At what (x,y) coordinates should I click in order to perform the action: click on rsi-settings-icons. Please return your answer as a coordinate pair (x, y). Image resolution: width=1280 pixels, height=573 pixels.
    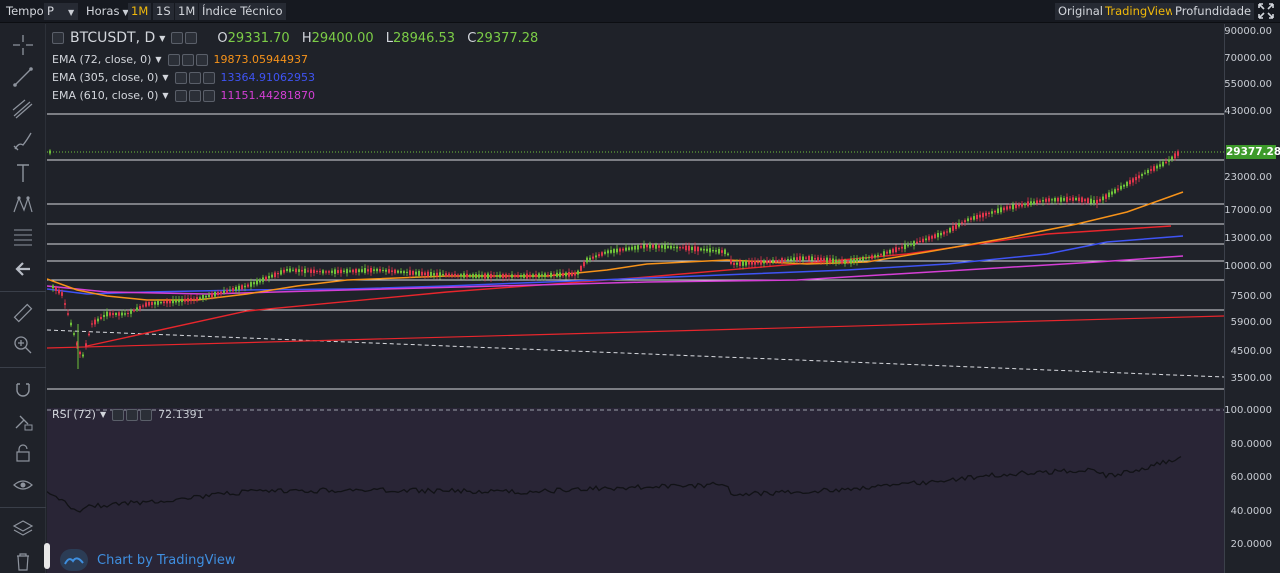
    Looking at the image, I should click on (132, 414).